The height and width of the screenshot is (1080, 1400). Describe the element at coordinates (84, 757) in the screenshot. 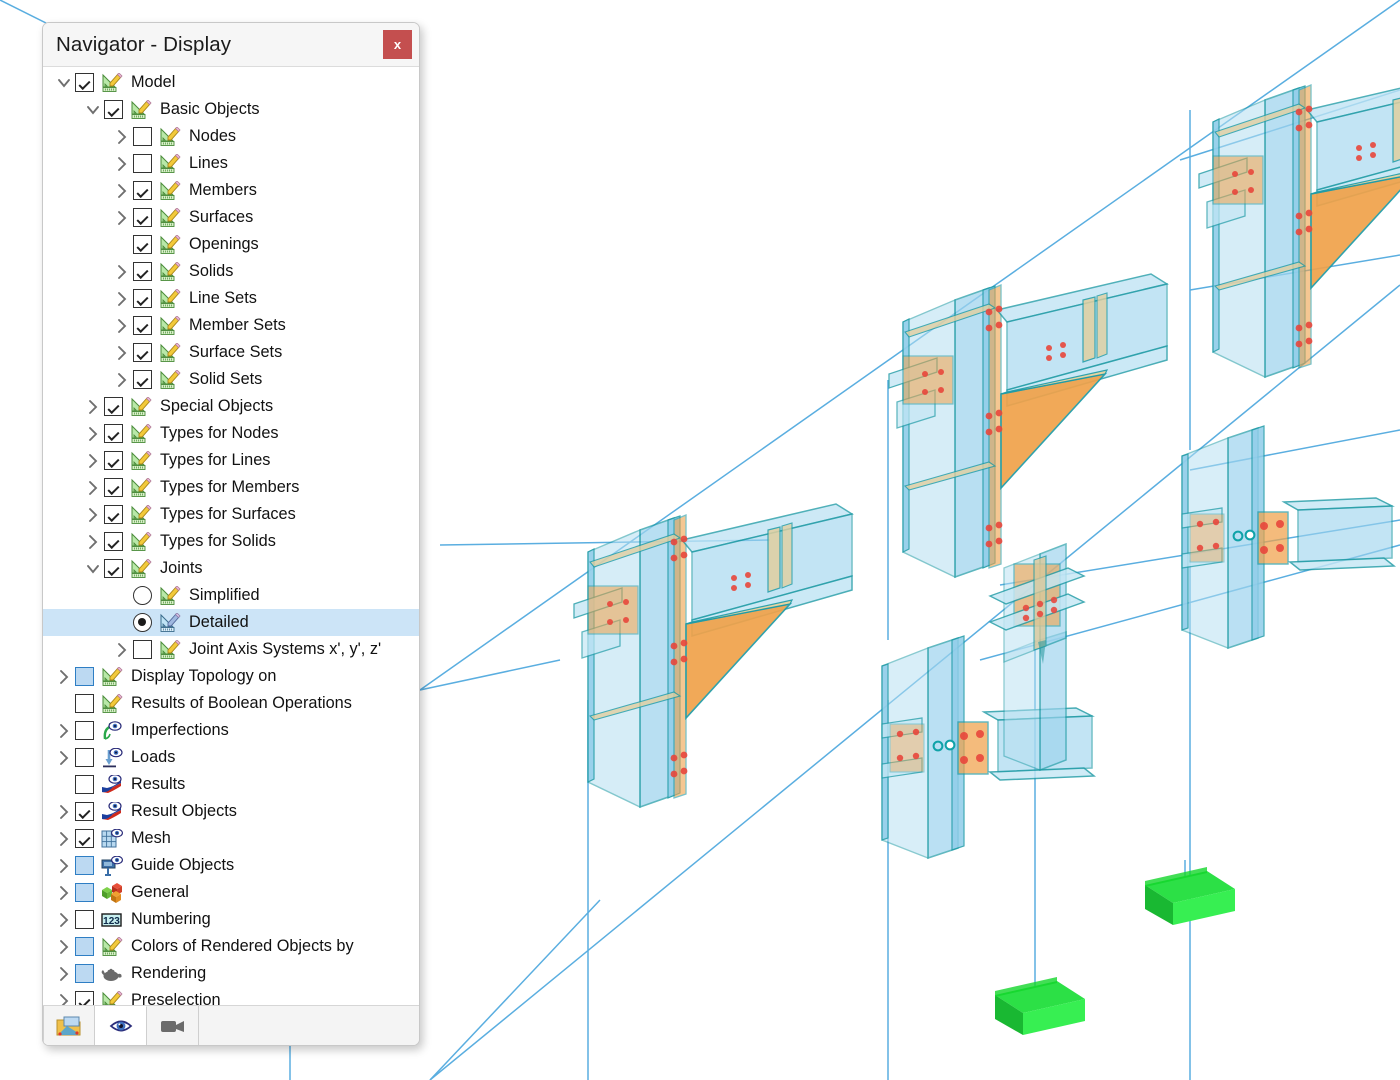

I see `checkbox-loads` at that location.